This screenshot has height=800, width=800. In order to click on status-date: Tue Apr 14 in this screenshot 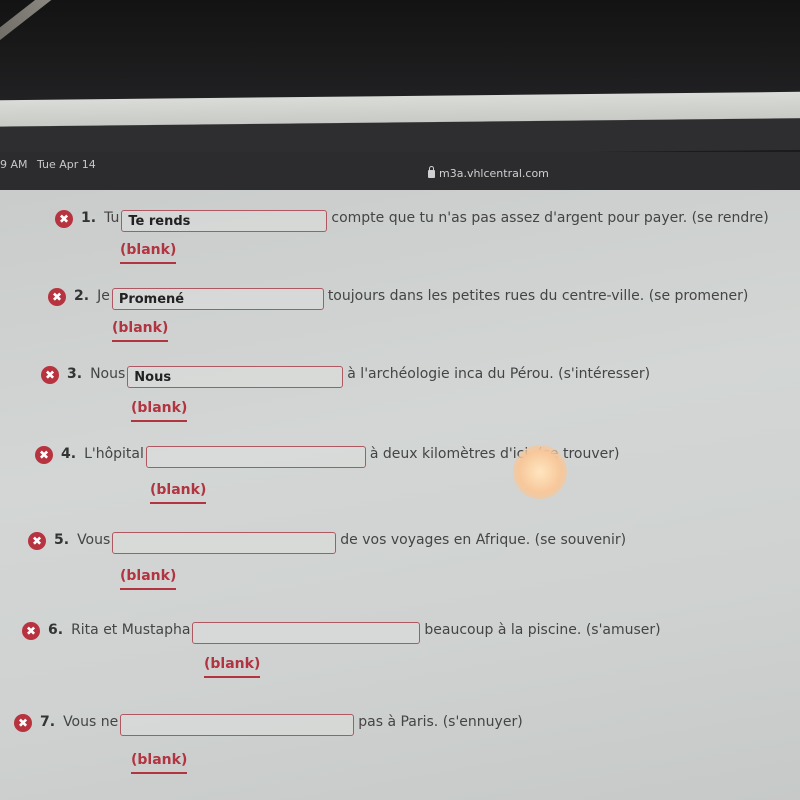, I will do `click(66, 164)`.